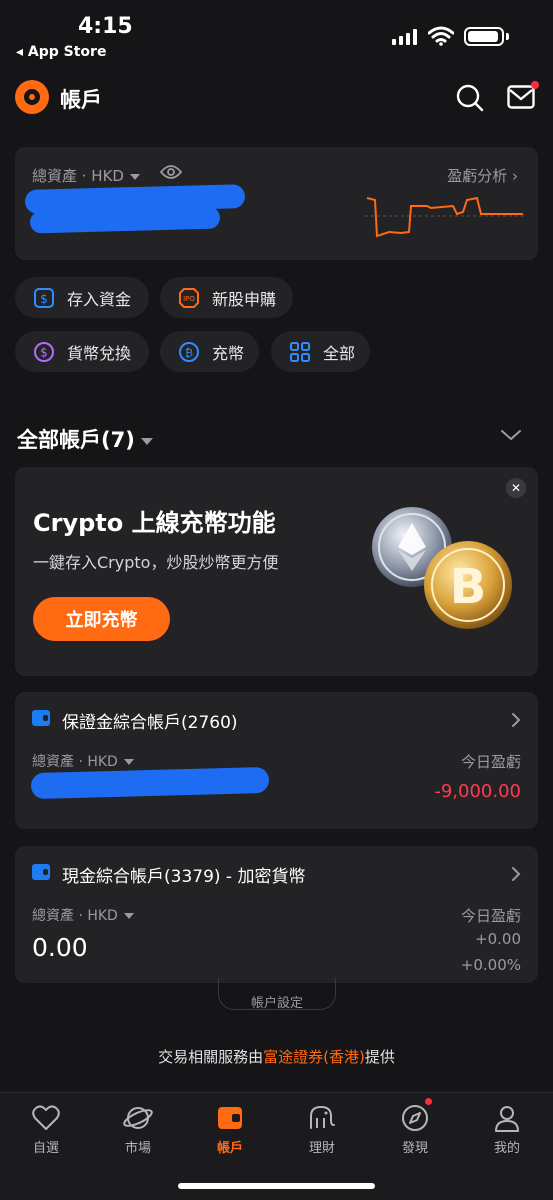 The height and width of the screenshot is (1200, 553). I want to click on planet-icon, so click(138, 1118).